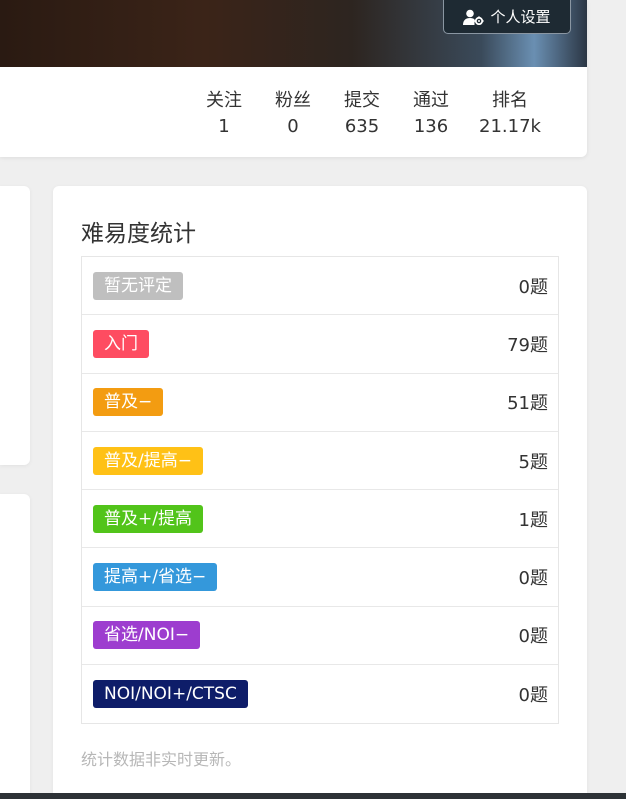 Image resolution: width=626 pixels, height=799 pixels. I want to click on difficulty-count: 1题, so click(533, 520).